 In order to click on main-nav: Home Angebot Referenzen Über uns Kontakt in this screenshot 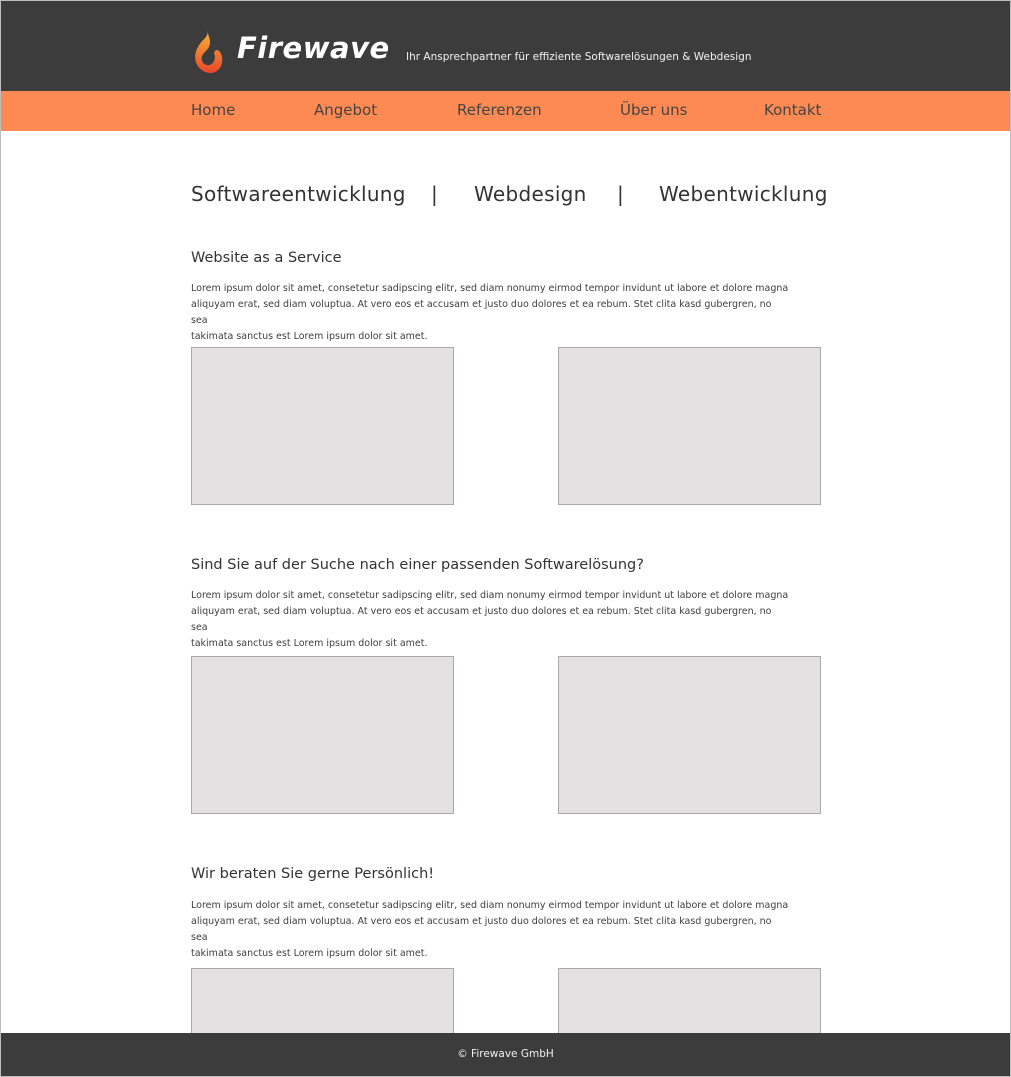, I will do `click(505, 111)`.